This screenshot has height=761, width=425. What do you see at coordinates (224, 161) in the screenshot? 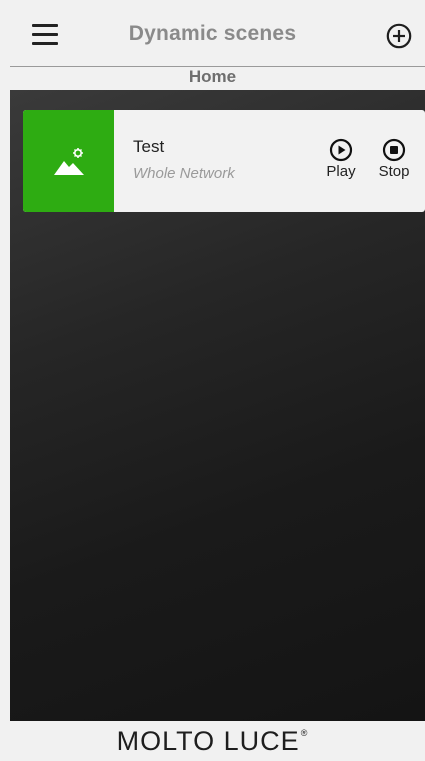
I see `scene-card: Test Whole Network Play Stop` at bounding box center [224, 161].